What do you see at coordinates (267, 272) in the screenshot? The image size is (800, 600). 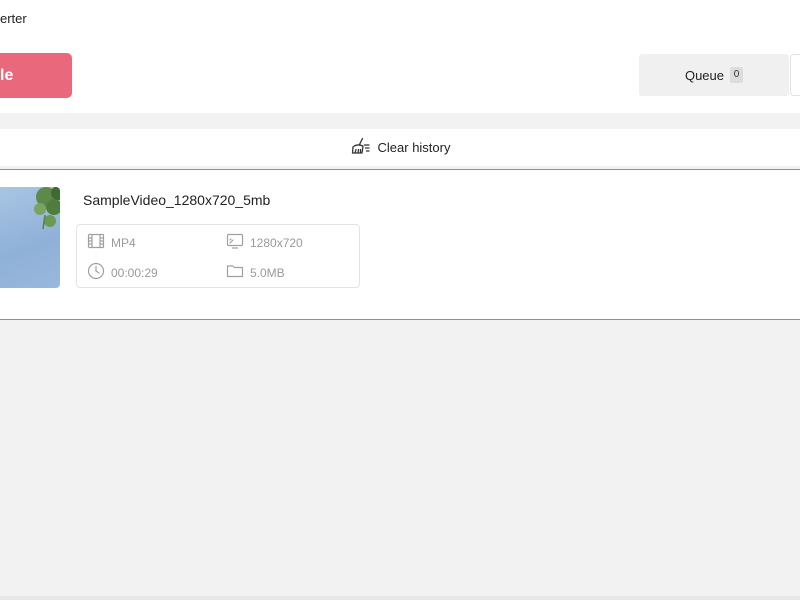 I see `size-value: 5.0MB` at bounding box center [267, 272].